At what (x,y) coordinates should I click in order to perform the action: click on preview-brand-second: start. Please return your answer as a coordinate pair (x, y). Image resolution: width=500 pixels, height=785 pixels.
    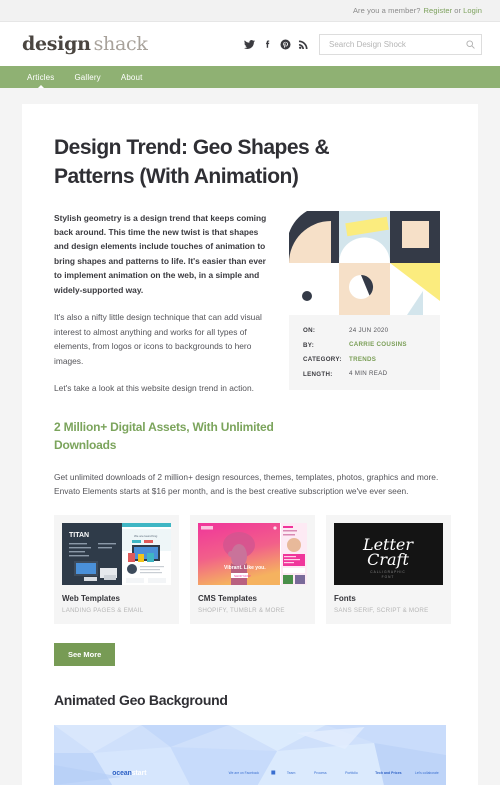
    Looking at the image, I should click on (139, 773).